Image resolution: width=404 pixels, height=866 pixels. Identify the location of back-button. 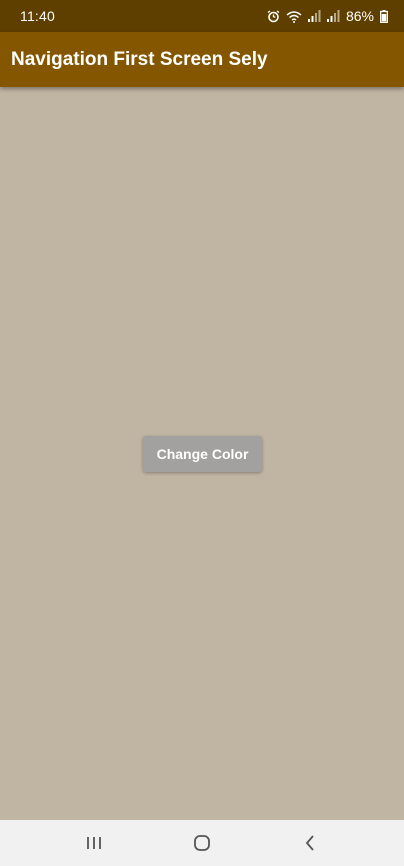
(310, 843).